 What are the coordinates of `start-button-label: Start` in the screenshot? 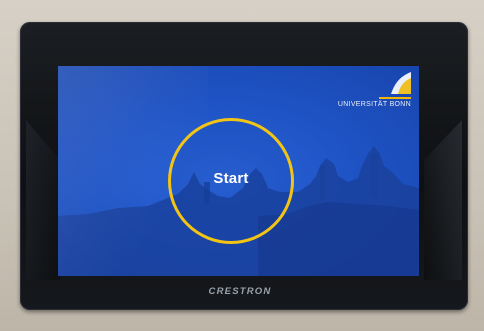 It's located at (231, 178).